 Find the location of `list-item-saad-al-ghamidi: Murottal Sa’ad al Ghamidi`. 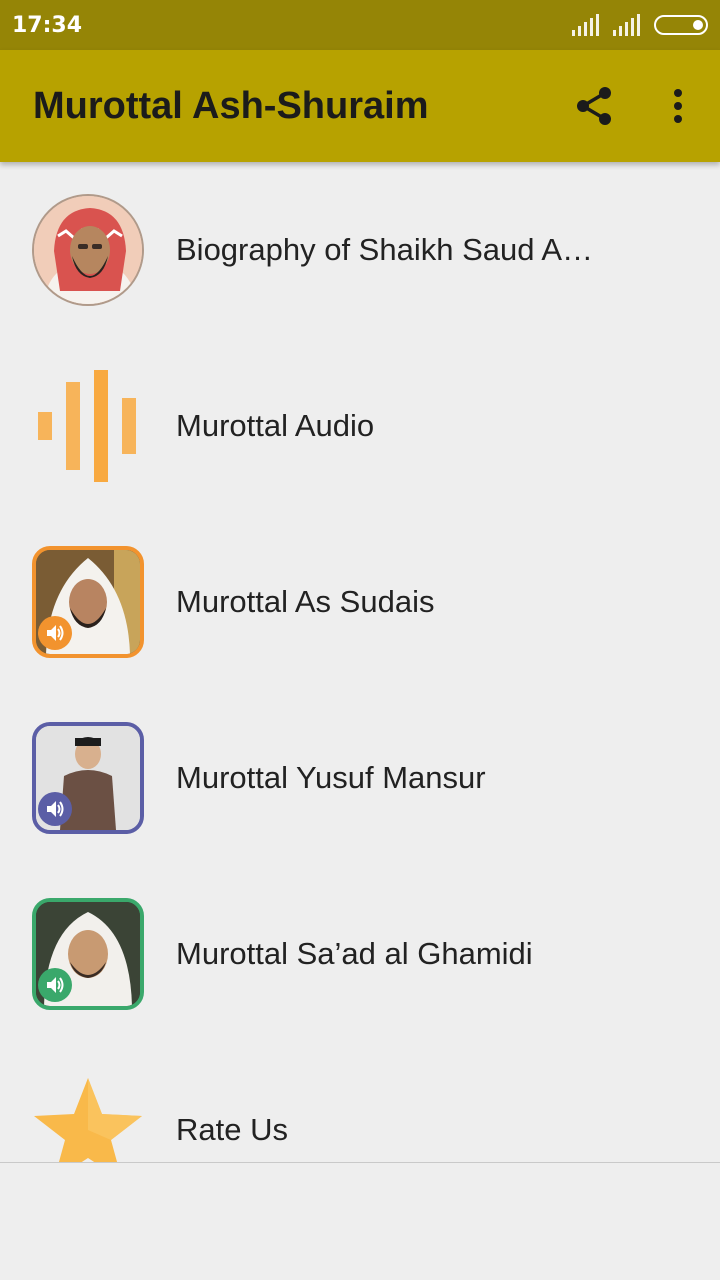

list-item-saad-al-ghamidi: Murottal Sa’ad al Ghamidi is located at coordinates (360, 954).